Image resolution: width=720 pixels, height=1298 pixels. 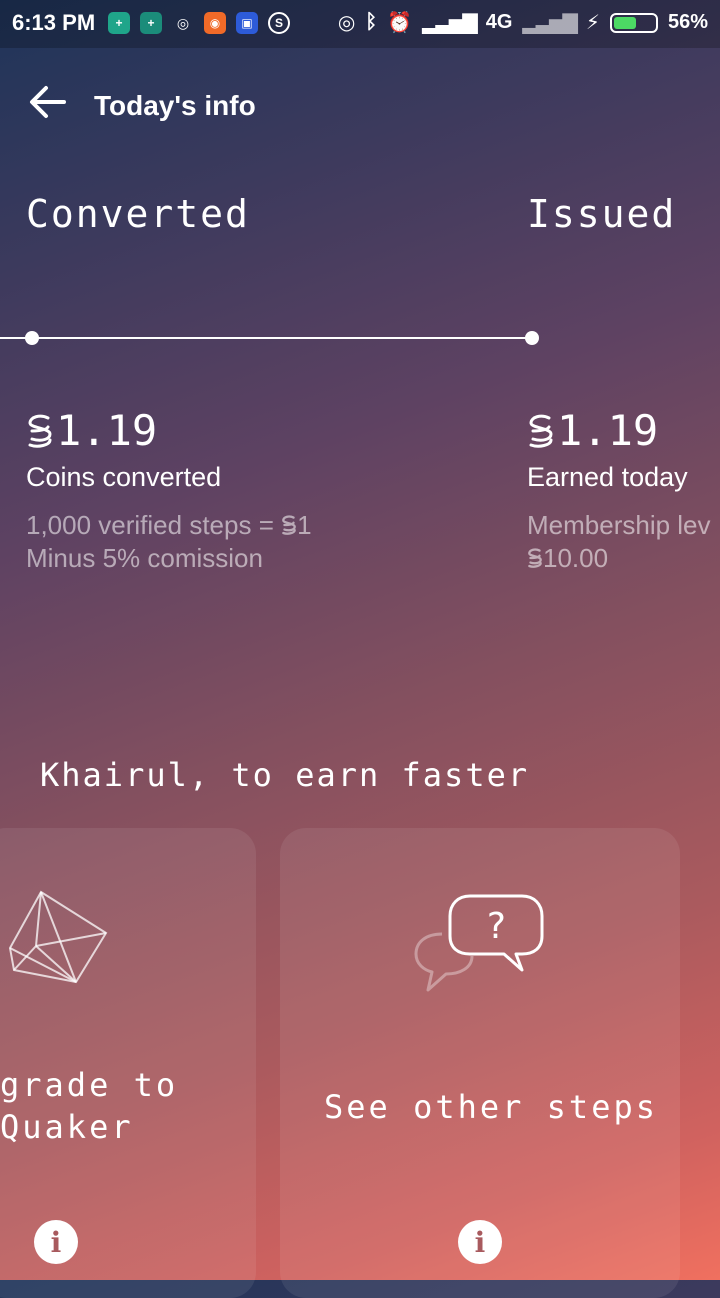 What do you see at coordinates (107, 430) in the screenshot?
I see `converted-value: 1.19` at bounding box center [107, 430].